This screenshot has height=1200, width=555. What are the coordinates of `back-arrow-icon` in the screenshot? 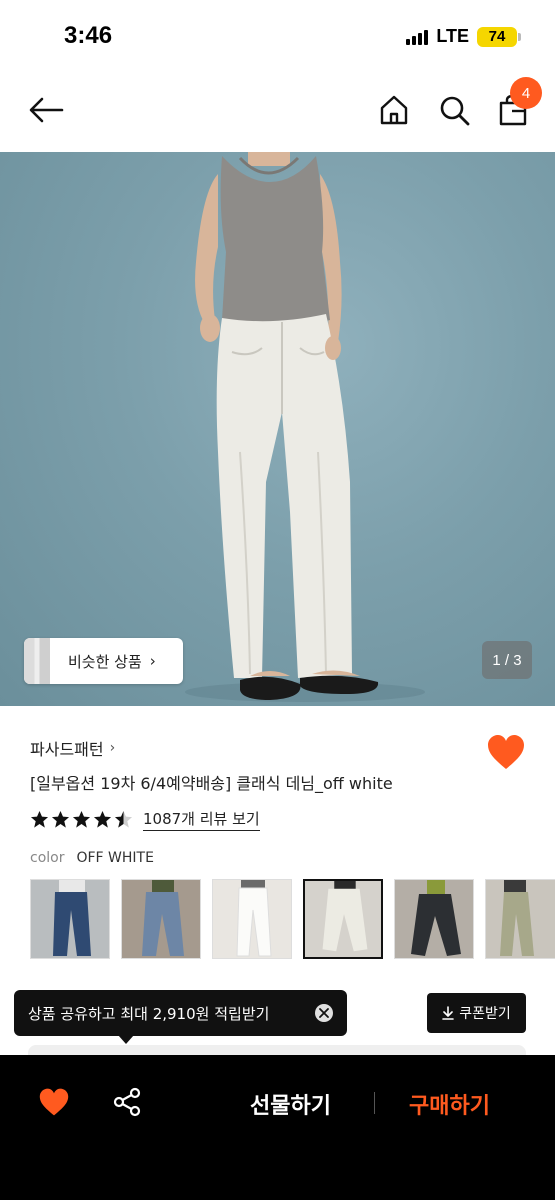 It's located at (46, 110).